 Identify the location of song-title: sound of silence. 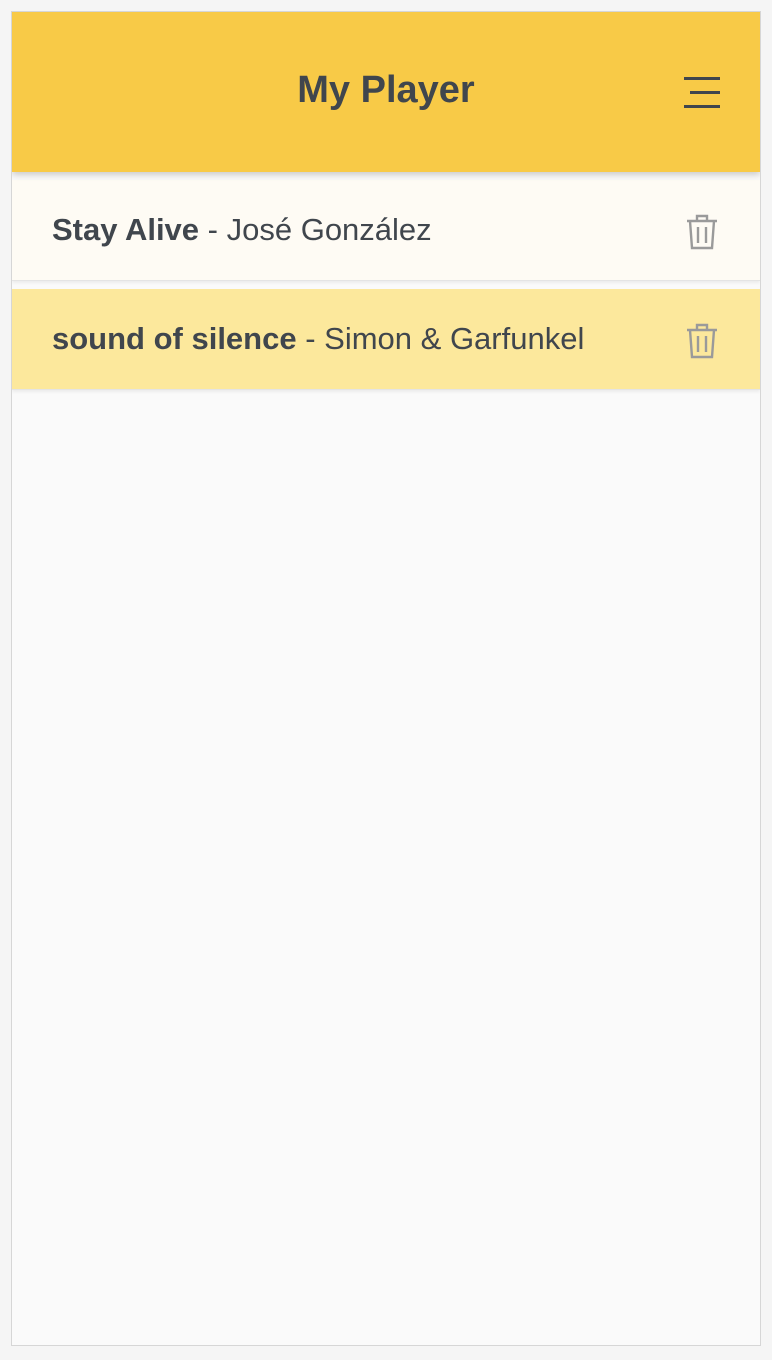
(174, 338).